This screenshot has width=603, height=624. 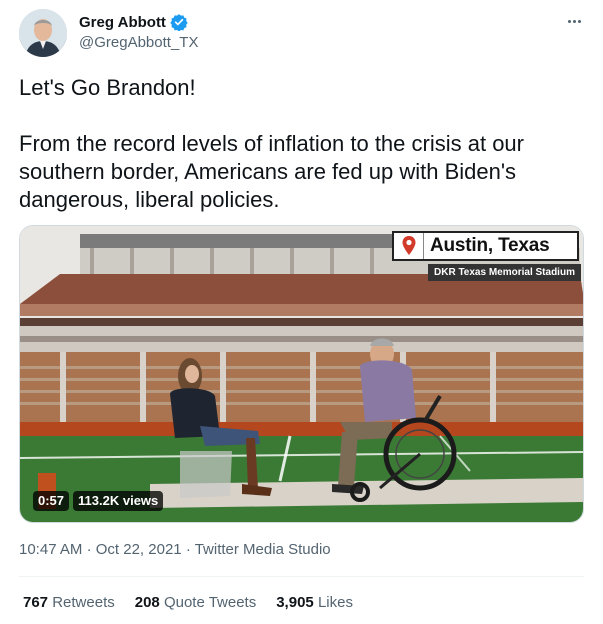 What do you see at coordinates (295, 602) in the screenshot?
I see `likes-count: 3,905` at bounding box center [295, 602].